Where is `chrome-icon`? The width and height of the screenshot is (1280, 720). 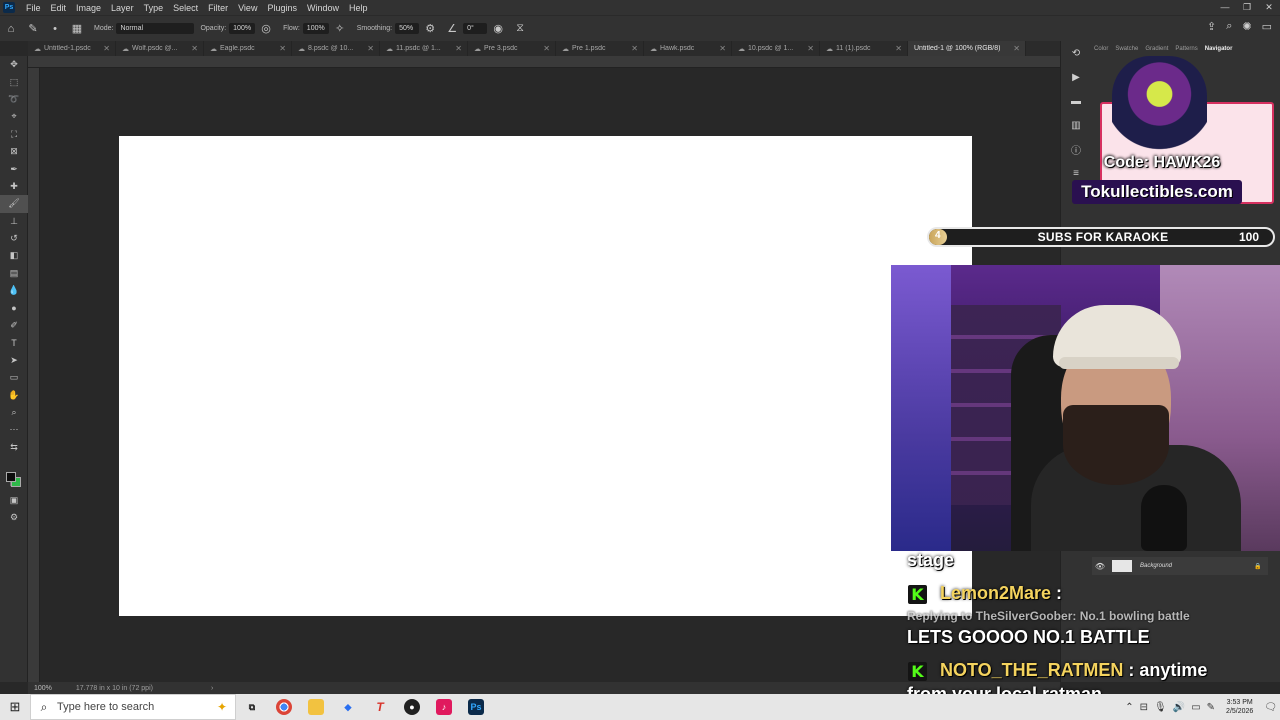 chrome-icon is located at coordinates (284, 707).